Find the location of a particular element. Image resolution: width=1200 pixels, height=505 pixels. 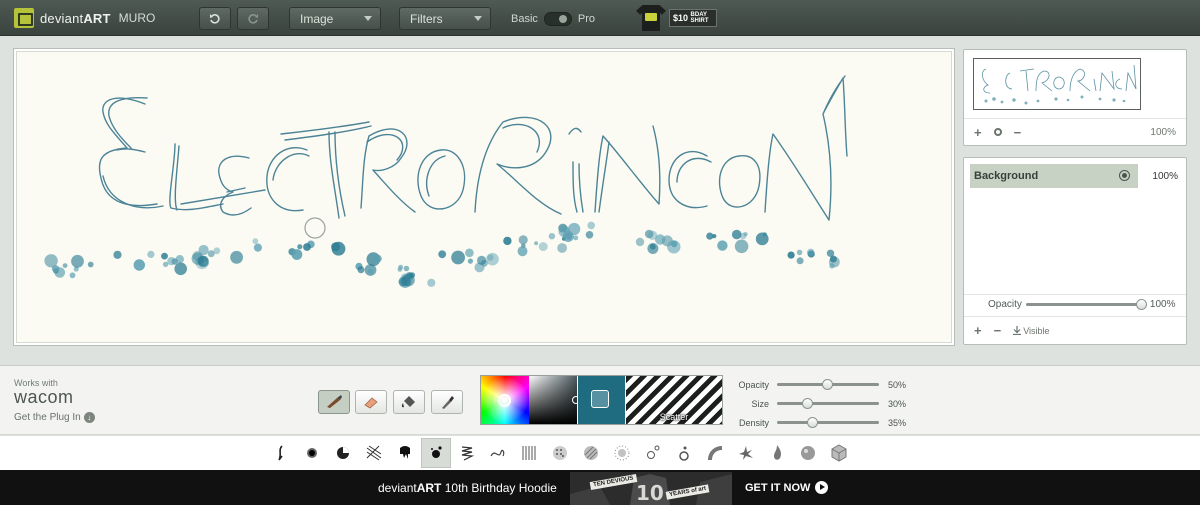

hue-knob is located at coordinates (504, 400).